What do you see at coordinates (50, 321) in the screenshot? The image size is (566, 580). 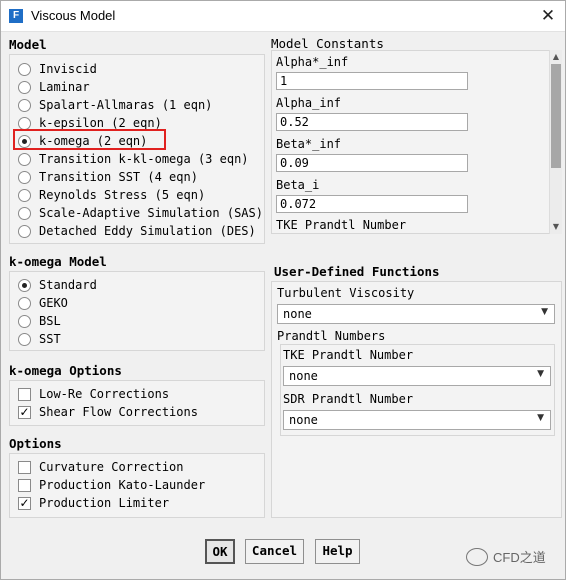 I see `kw-model-option-label: BSL` at bounding box center [50, 321].